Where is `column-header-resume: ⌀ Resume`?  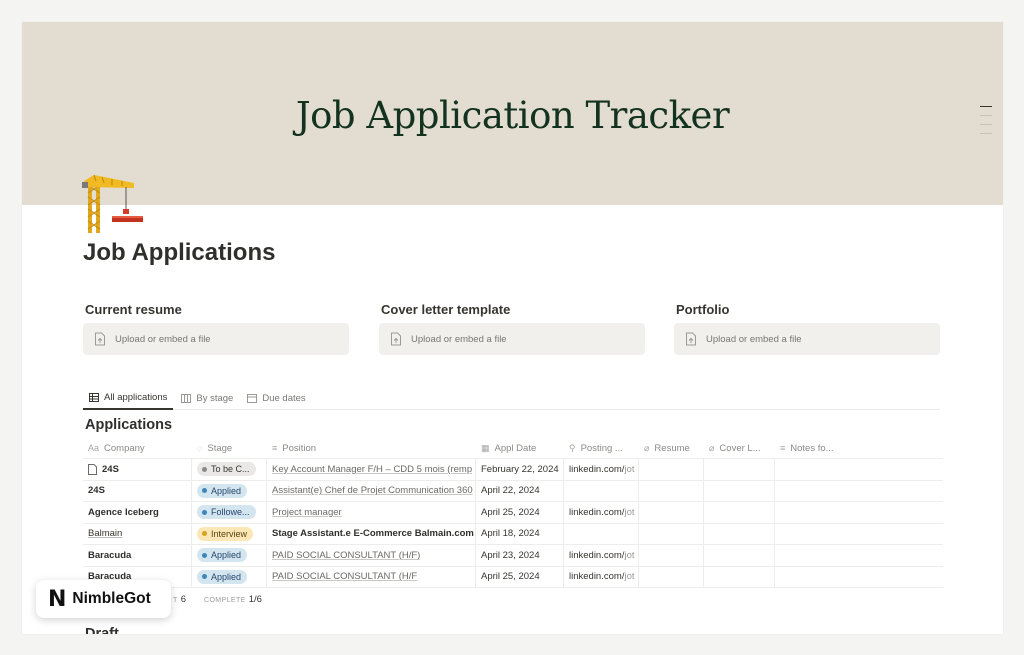
column-header-resume: ⌀ Resume is located at coordinates (671, 448).